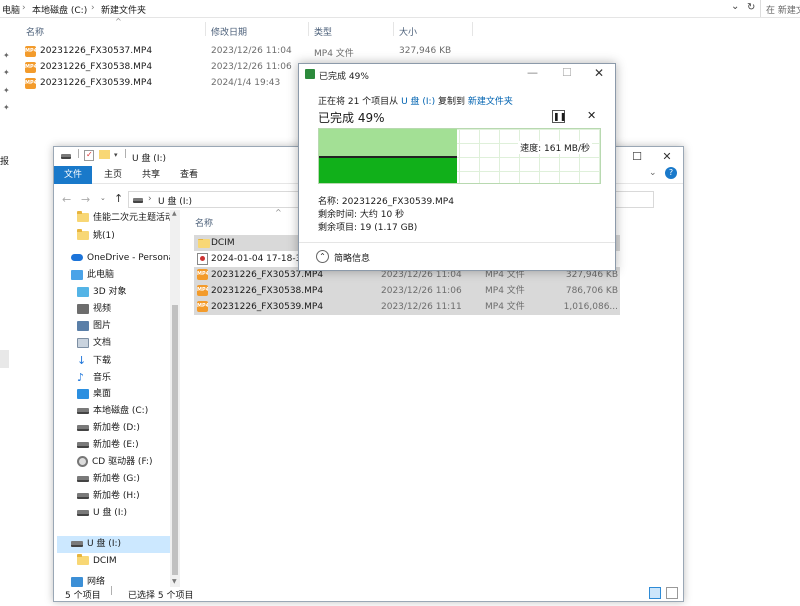 This screenshot has width=800, height=606. Describe the element at coordinates (113, 175) in the screenshot. I see `tab-home: 主页` at that location.